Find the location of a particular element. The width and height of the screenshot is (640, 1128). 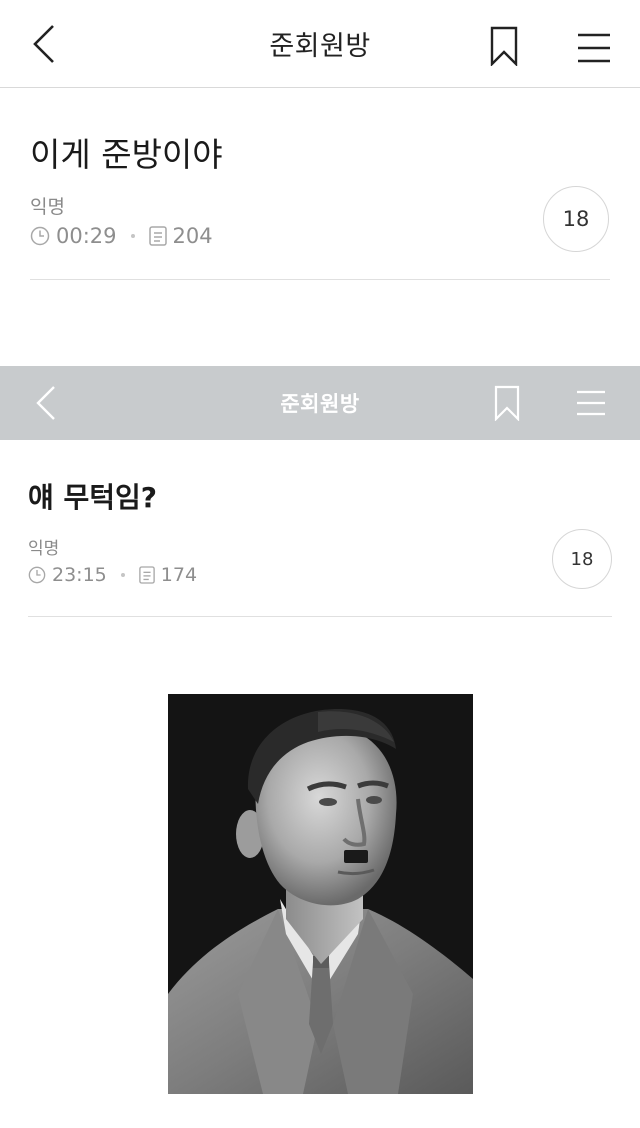

post-title: 이게 준방이야 is located at coordinates (126, 154).